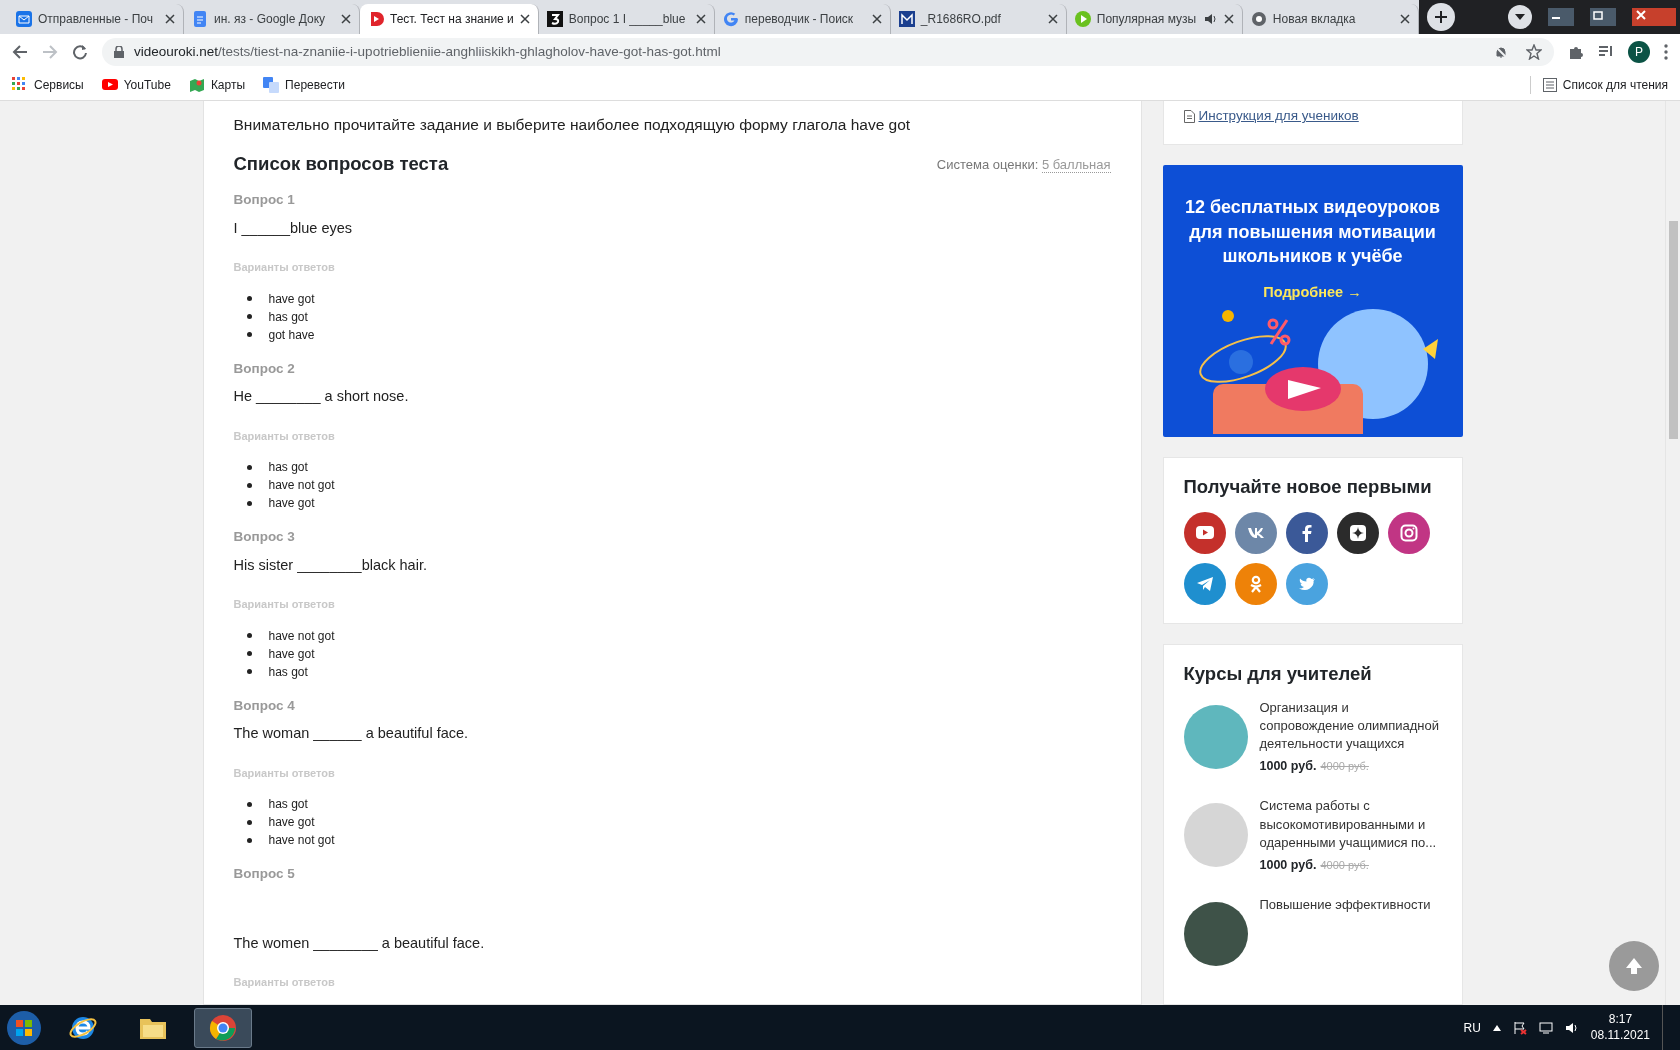 This screenshot has height=1050, width=1680. What do you see at coordinates (1496, 1027) in the screenshot?
I see `caret-up-icon` at bounding box center [1496, 1027].